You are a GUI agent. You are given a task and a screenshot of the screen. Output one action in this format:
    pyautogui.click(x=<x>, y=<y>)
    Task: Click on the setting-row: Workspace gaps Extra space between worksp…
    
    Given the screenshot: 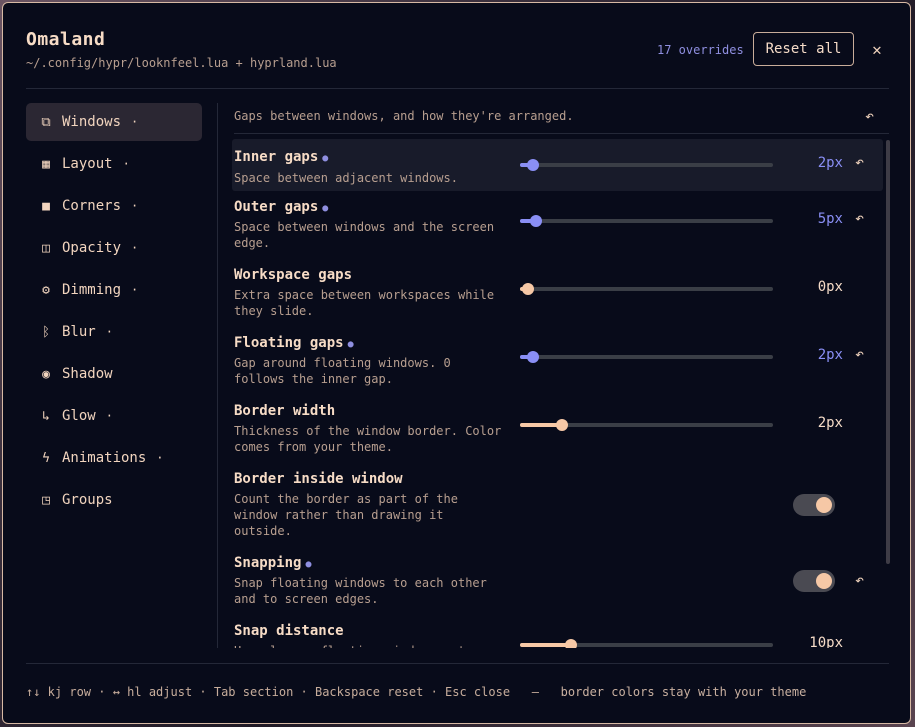 What is the action you would take?
    pyautogui.click(x=557, y=293)
    